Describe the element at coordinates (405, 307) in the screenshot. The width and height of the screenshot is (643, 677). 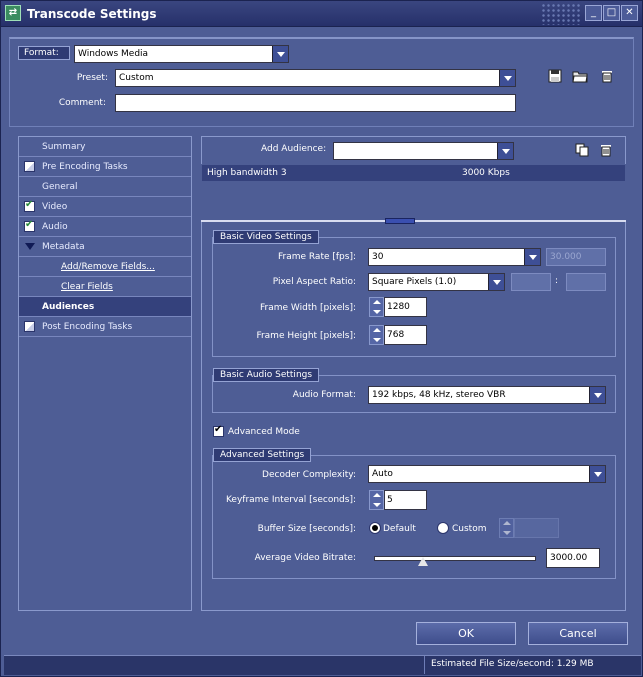
I see `frame-width-value: 1280` at that location.